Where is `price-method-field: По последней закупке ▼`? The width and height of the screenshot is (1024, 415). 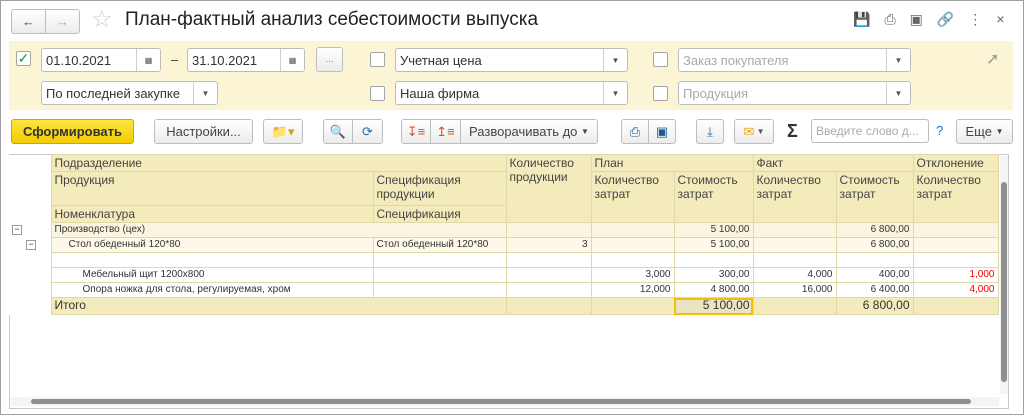 price-method-field: По последней закупке ▼ is located at coordinates (129, 93).